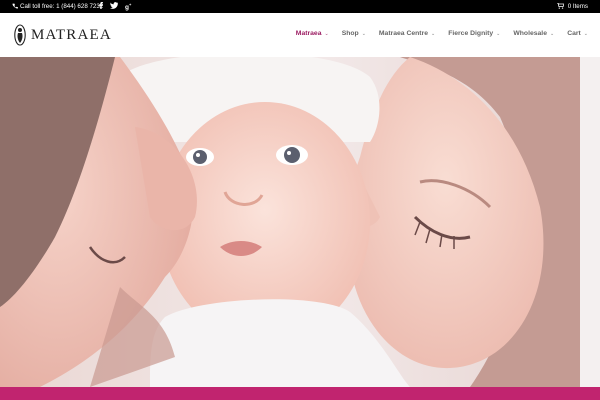 The width and height of the screenshot is (600, 400). What do you see at coordinates (350, 33) in the screenshot?
I see `nav-label: Shop` at bounding box center [350, 33].